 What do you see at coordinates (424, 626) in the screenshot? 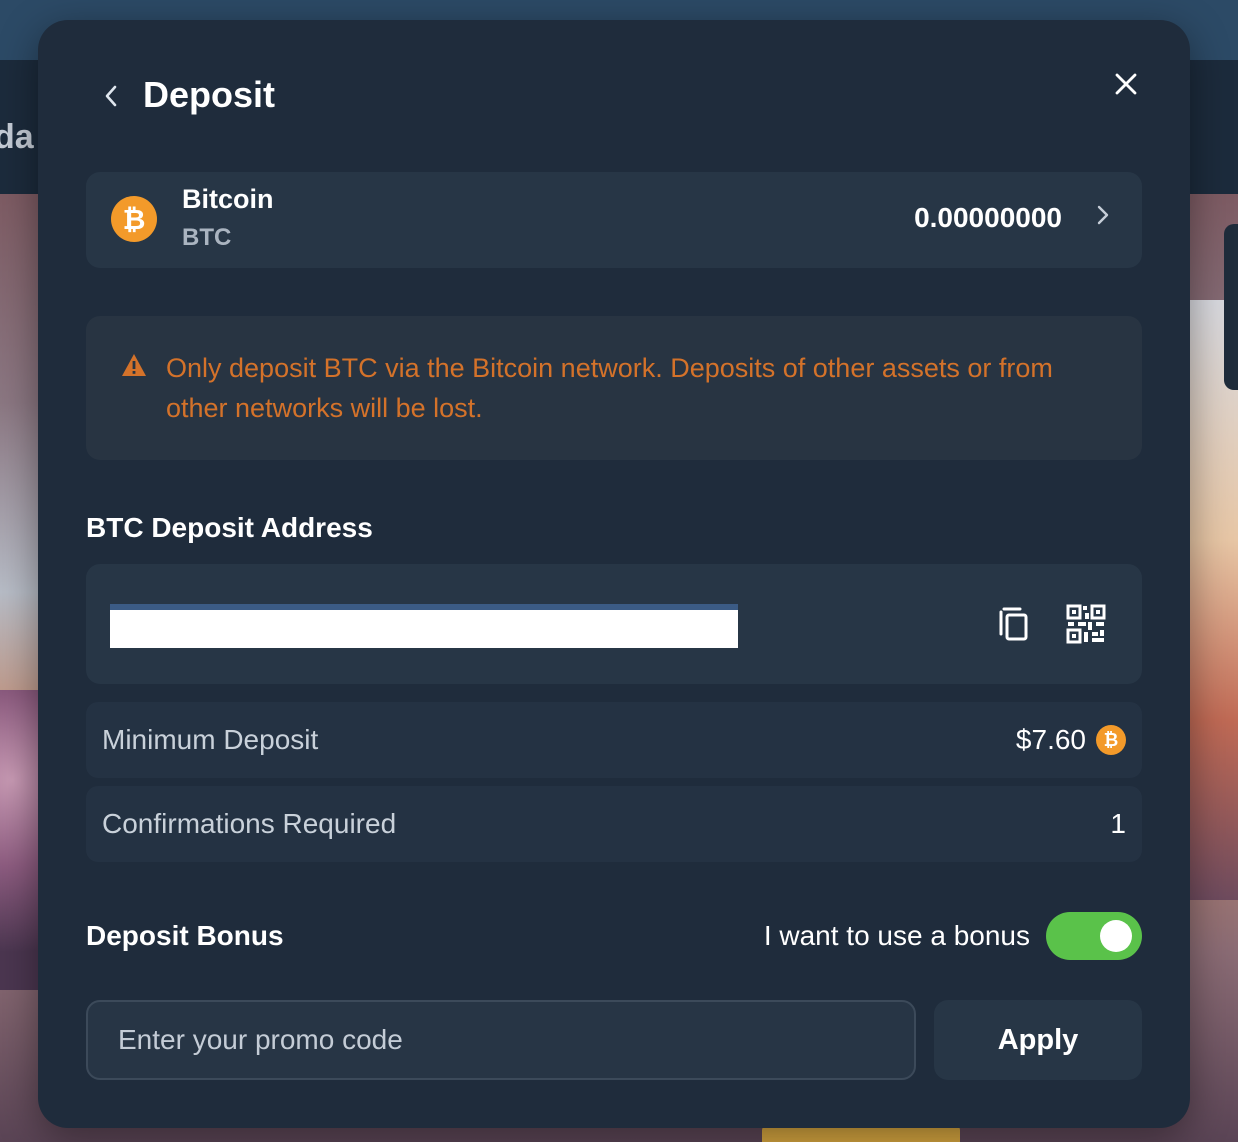
I see `deposit-address-value` at bounding box center [424, 626].